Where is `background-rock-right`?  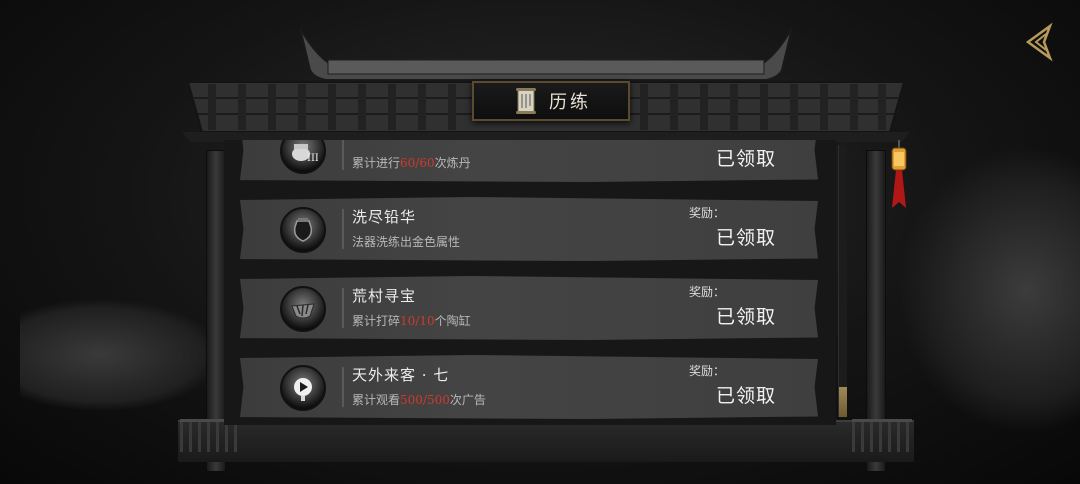
background-rock-right is located at coordinates (990, 290).